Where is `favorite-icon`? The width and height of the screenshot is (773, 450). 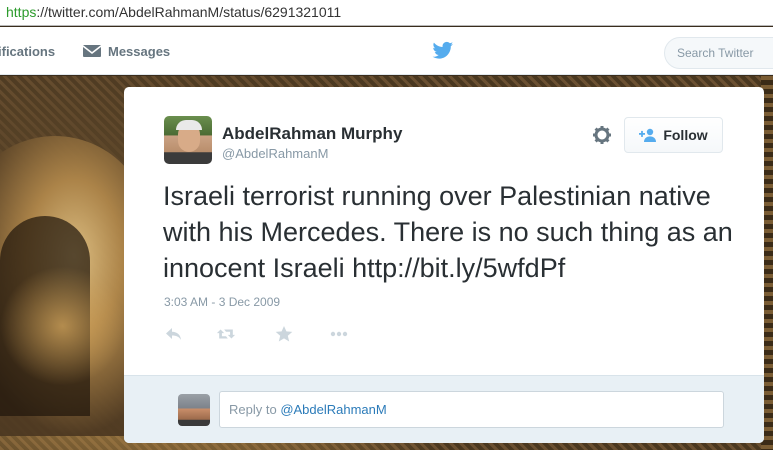
favorite-icon is located at coordinates (284, 334).